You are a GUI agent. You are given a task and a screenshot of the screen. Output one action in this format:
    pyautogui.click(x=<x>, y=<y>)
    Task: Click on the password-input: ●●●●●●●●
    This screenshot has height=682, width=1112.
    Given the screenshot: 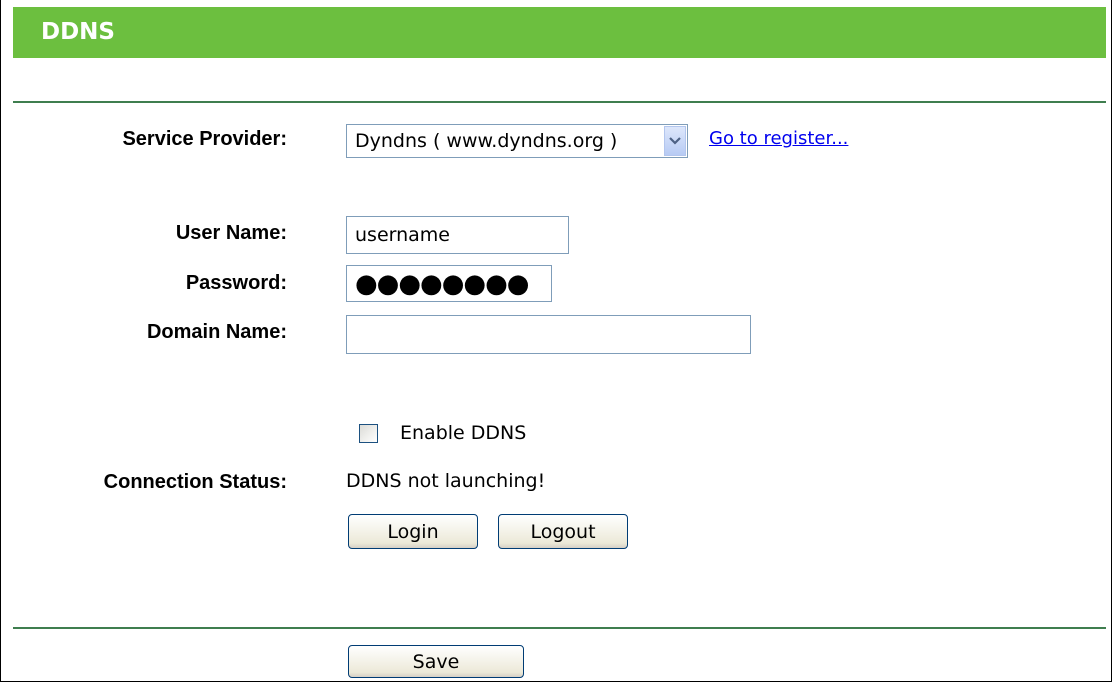 What is the action you would take?
    pyautogui.click(x=449, y=283)
    